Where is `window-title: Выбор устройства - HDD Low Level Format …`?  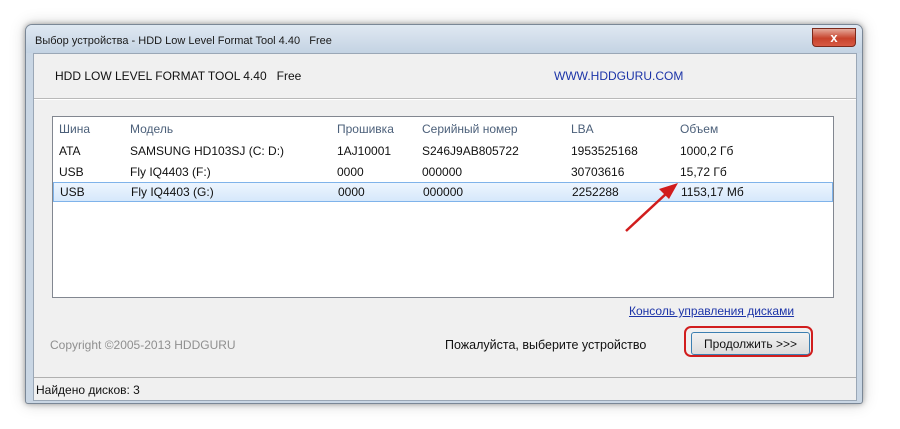 window-title: Выбор устройства - HDD Low Level Format … is located at coordinates (183, 41).